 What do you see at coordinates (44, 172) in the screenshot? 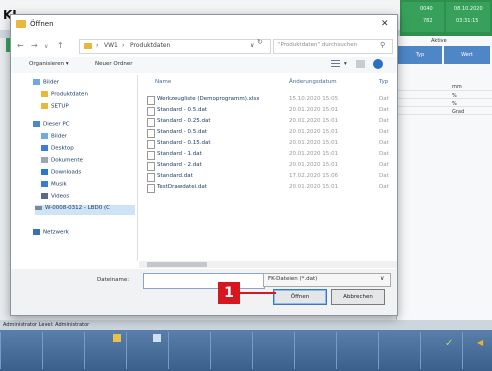
I see `download-icon` at bounding box center [44, 172].